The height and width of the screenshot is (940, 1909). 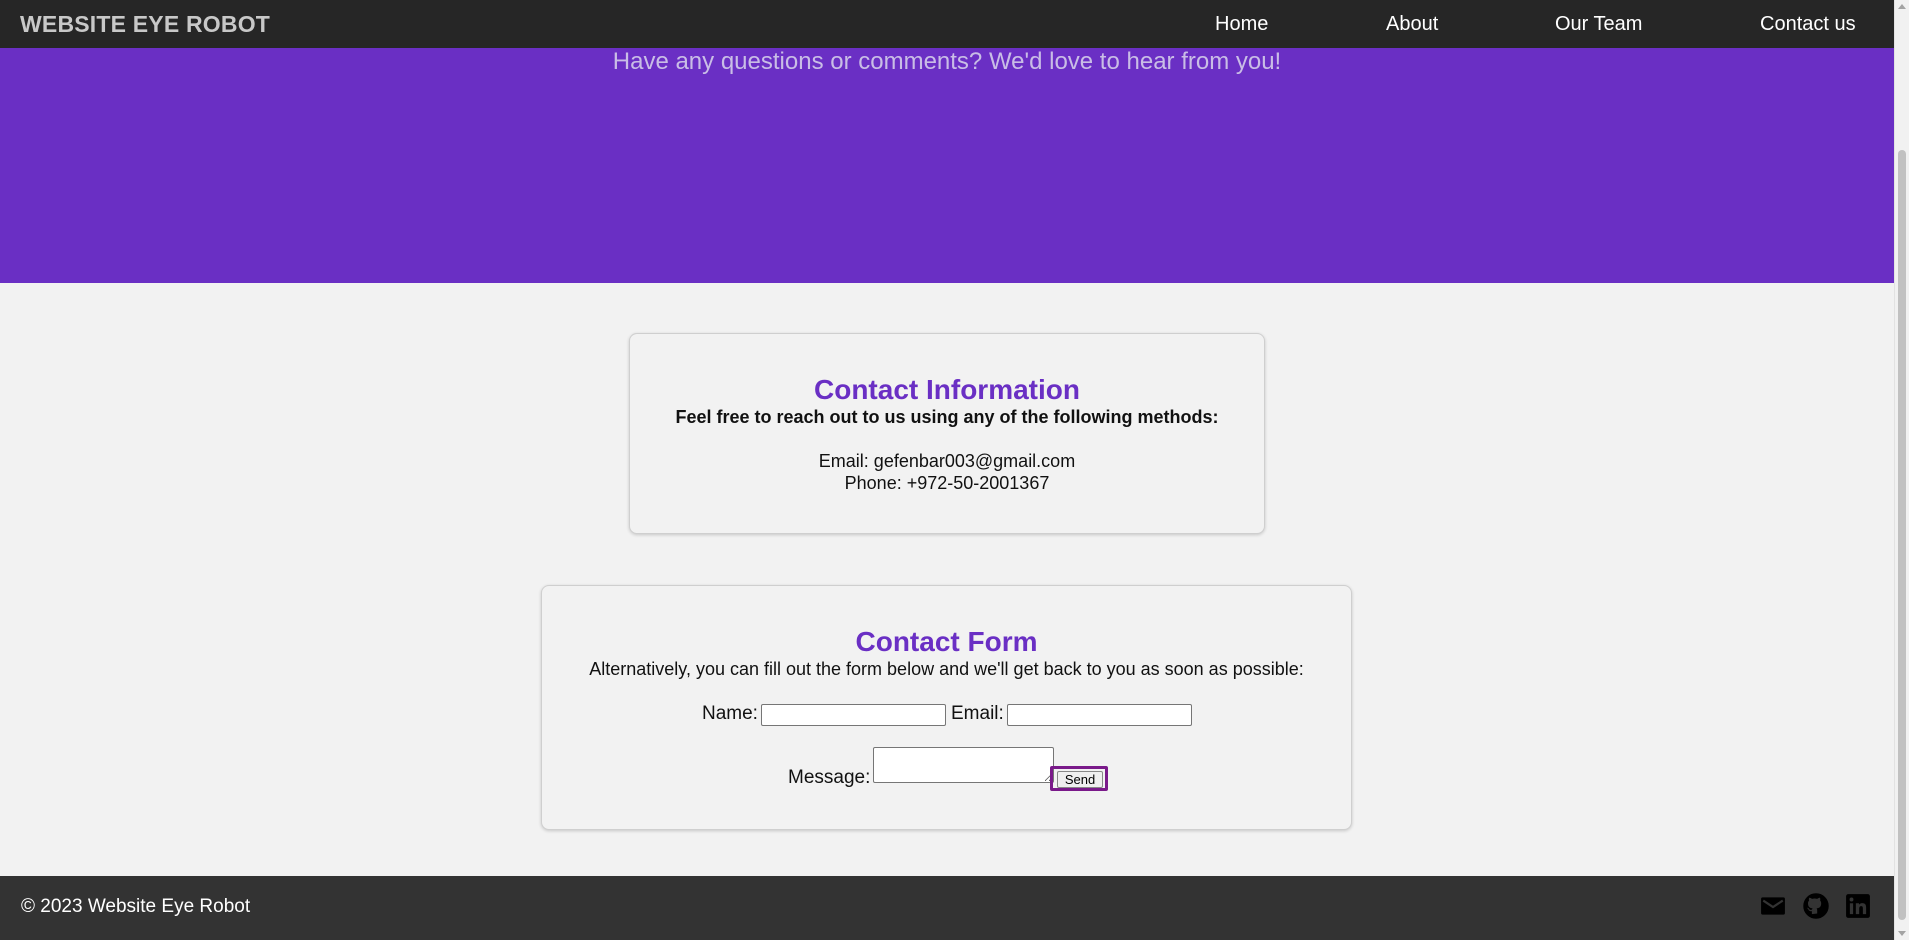 I want to click on email-input, so click(x=1099, y=715).